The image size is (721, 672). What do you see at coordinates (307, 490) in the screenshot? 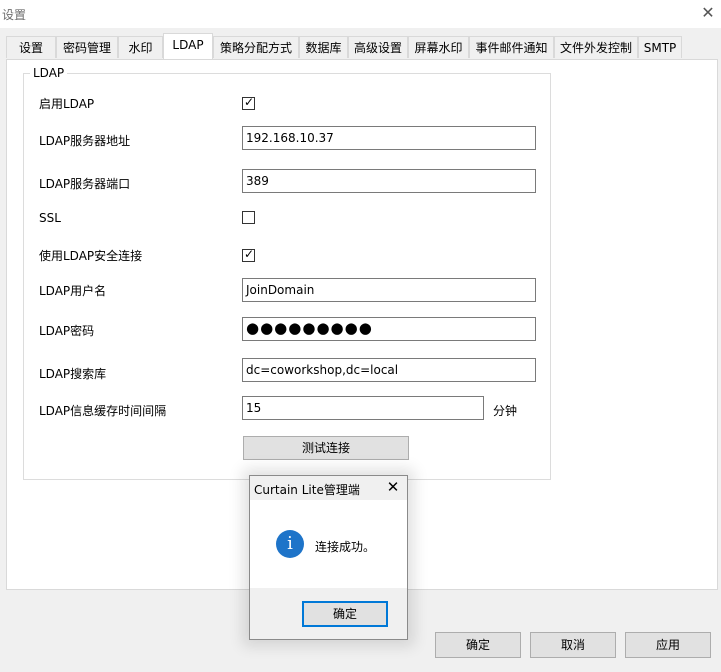
I see `dialog-title: Curtain Lite管理端` at bounding box center [307, 490].